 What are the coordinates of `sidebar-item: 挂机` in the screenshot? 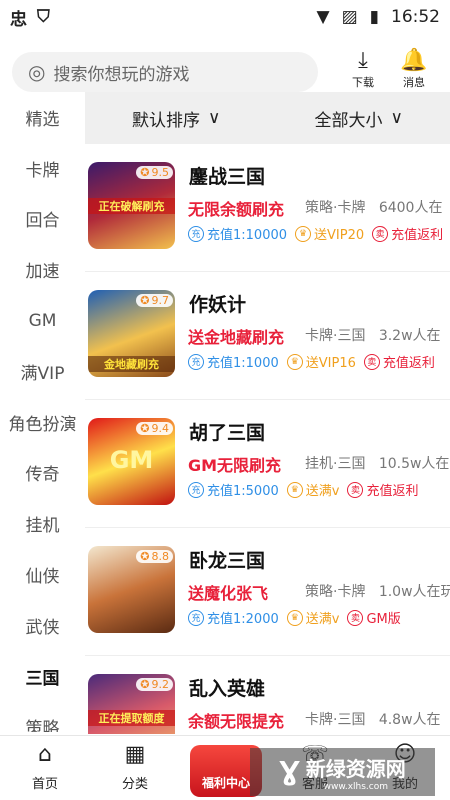 It's located at (42, 523).